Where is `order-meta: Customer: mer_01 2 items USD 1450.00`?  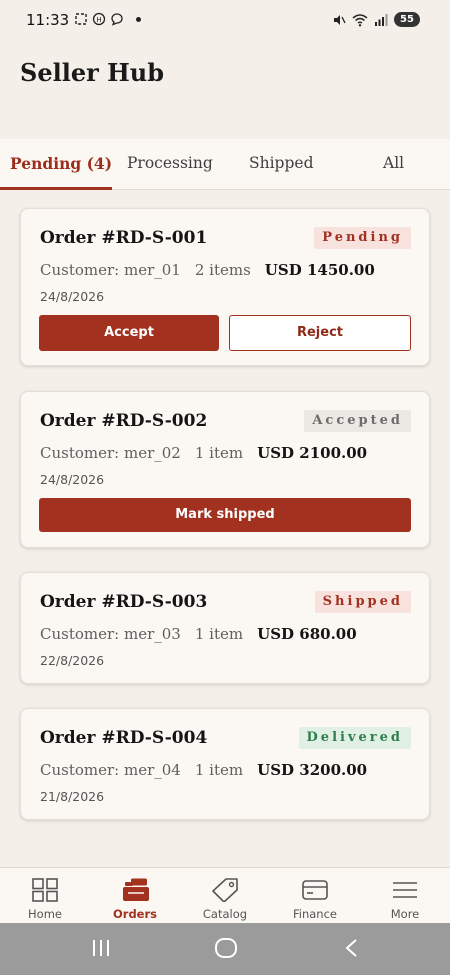
order-meta: Customer: mer_01 2 items USD 1450.00 is located at coordinates (207, 270).